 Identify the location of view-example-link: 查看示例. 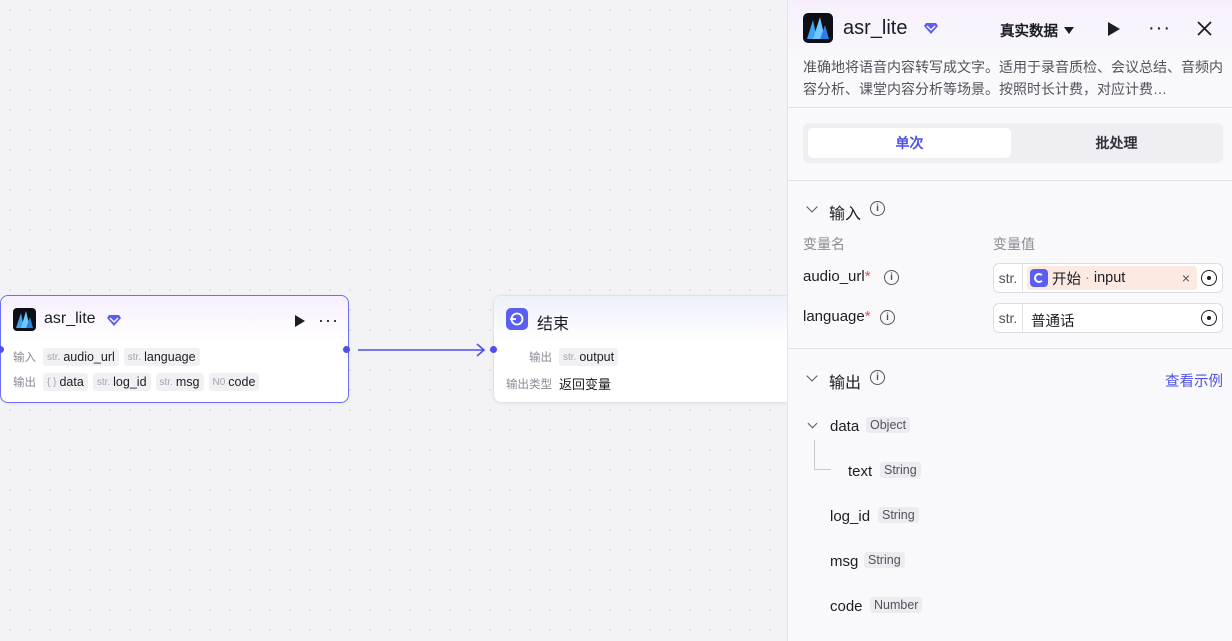
(1194, 380).